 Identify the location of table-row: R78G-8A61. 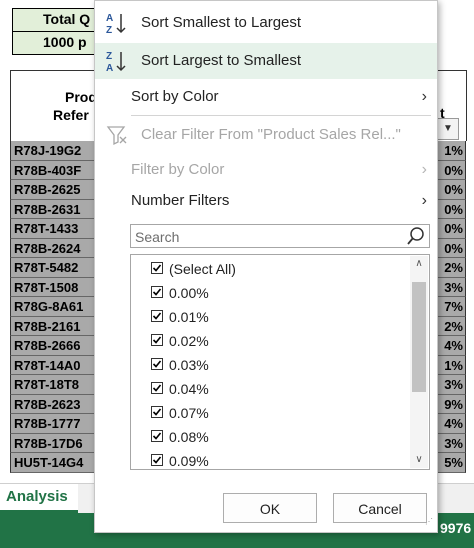
(57, 307).